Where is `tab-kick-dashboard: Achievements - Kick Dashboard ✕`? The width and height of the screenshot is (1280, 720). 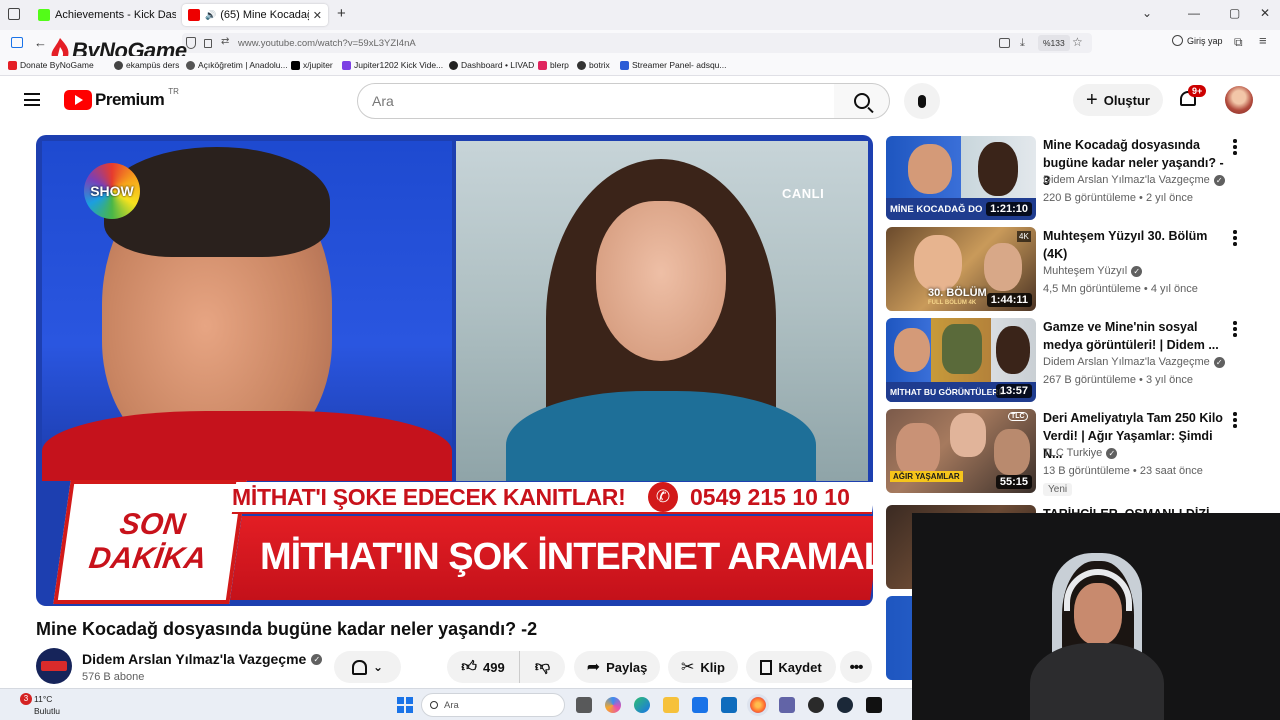 tab-kick-dashboard: Achievements - Kick Dashboard ✕ is located at coordinates (104, 15).